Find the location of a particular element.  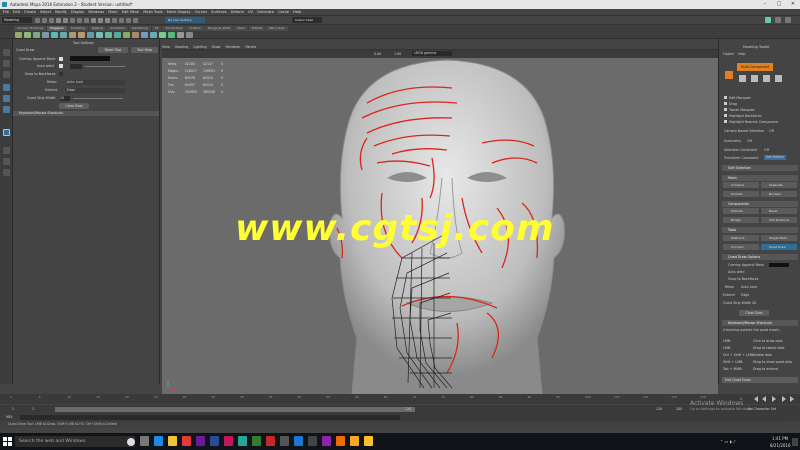

quad-strip-field: 20 is located at coordinates (65, 98).